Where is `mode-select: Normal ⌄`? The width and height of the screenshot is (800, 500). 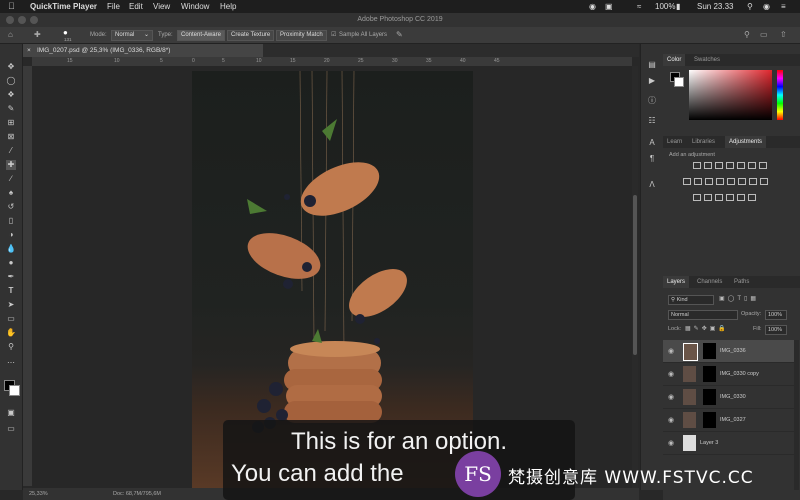
mode-select: Normal ⌄ is located at coordinates (132, 35).